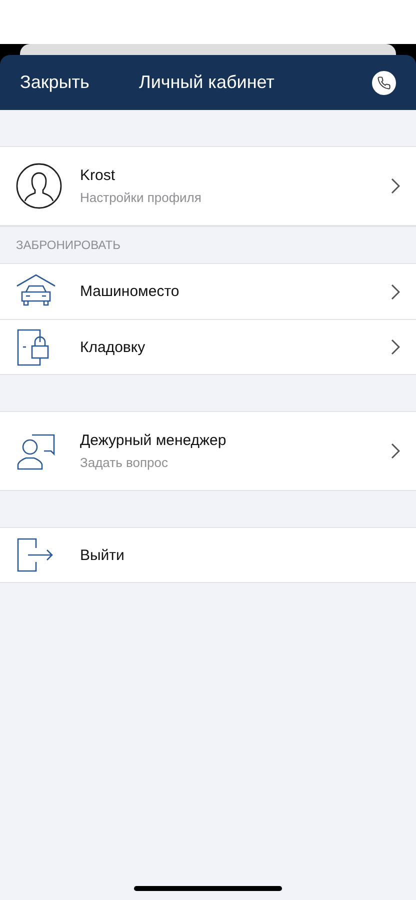 The image size is (416, 900). Describe the element at coordinates (208, 451) in the screenshot. I see `menu-item: Дежурный менеджер Задать вопрос` at that location.